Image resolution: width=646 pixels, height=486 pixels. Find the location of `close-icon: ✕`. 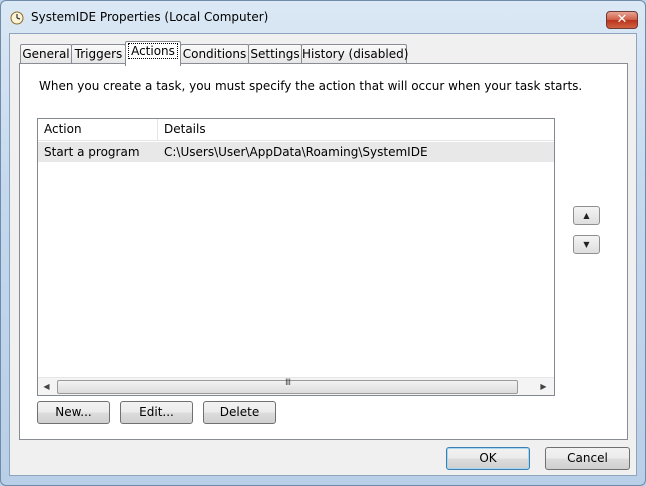

close-icon: ✕ is located at coordinates (622, 19).